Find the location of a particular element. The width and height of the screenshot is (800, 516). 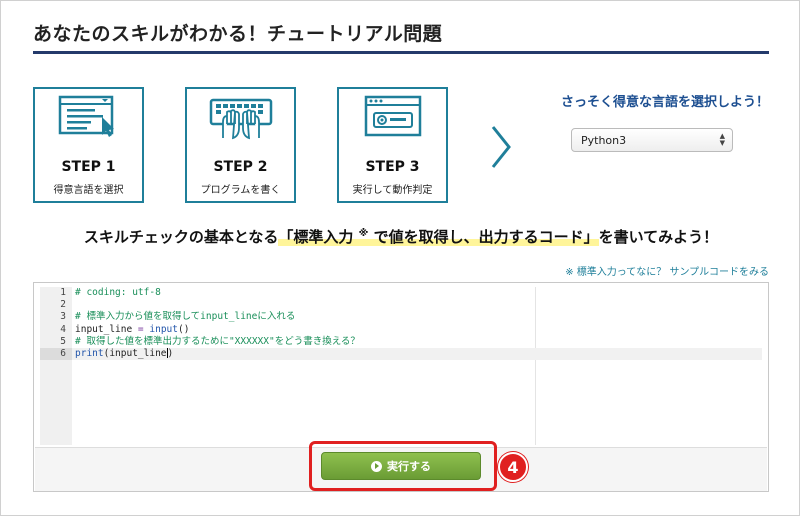

code-token: (input_line is located at coordinates (135, 353).